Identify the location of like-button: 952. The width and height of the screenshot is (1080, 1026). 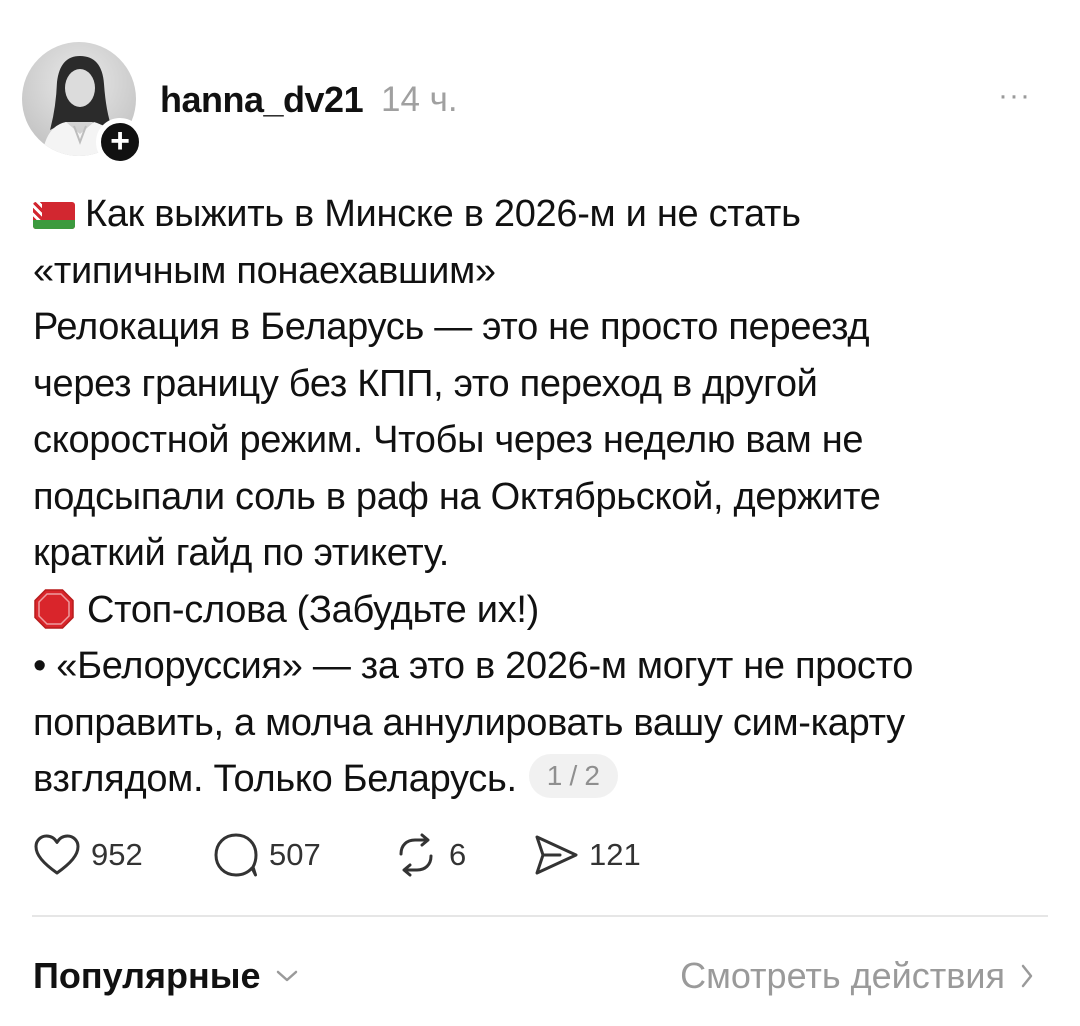
(88, 855).